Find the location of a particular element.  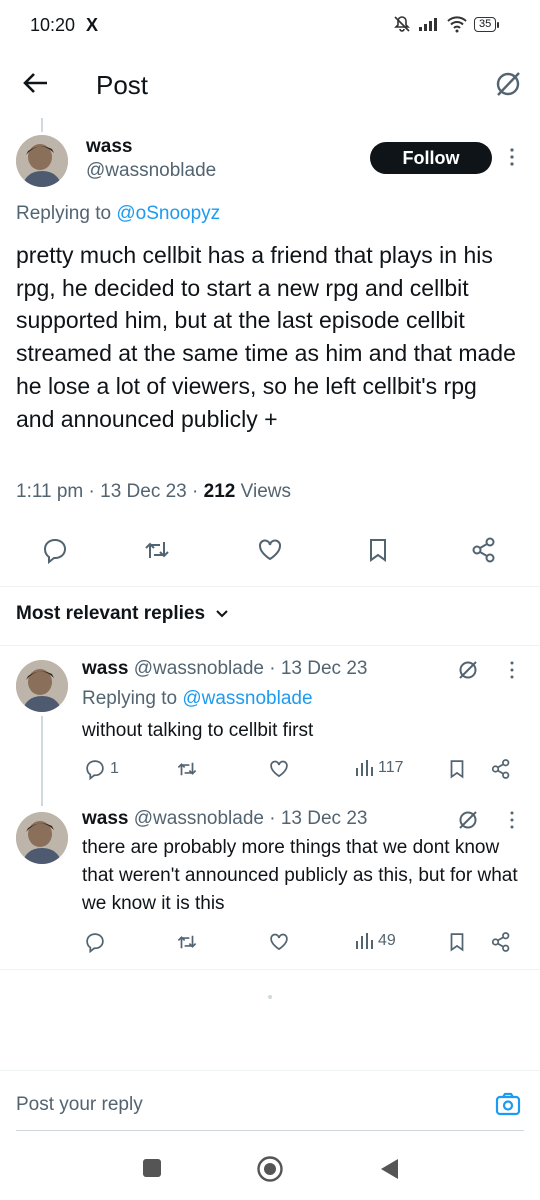

triangle-back-icon is located at coordinates (389, 1169).